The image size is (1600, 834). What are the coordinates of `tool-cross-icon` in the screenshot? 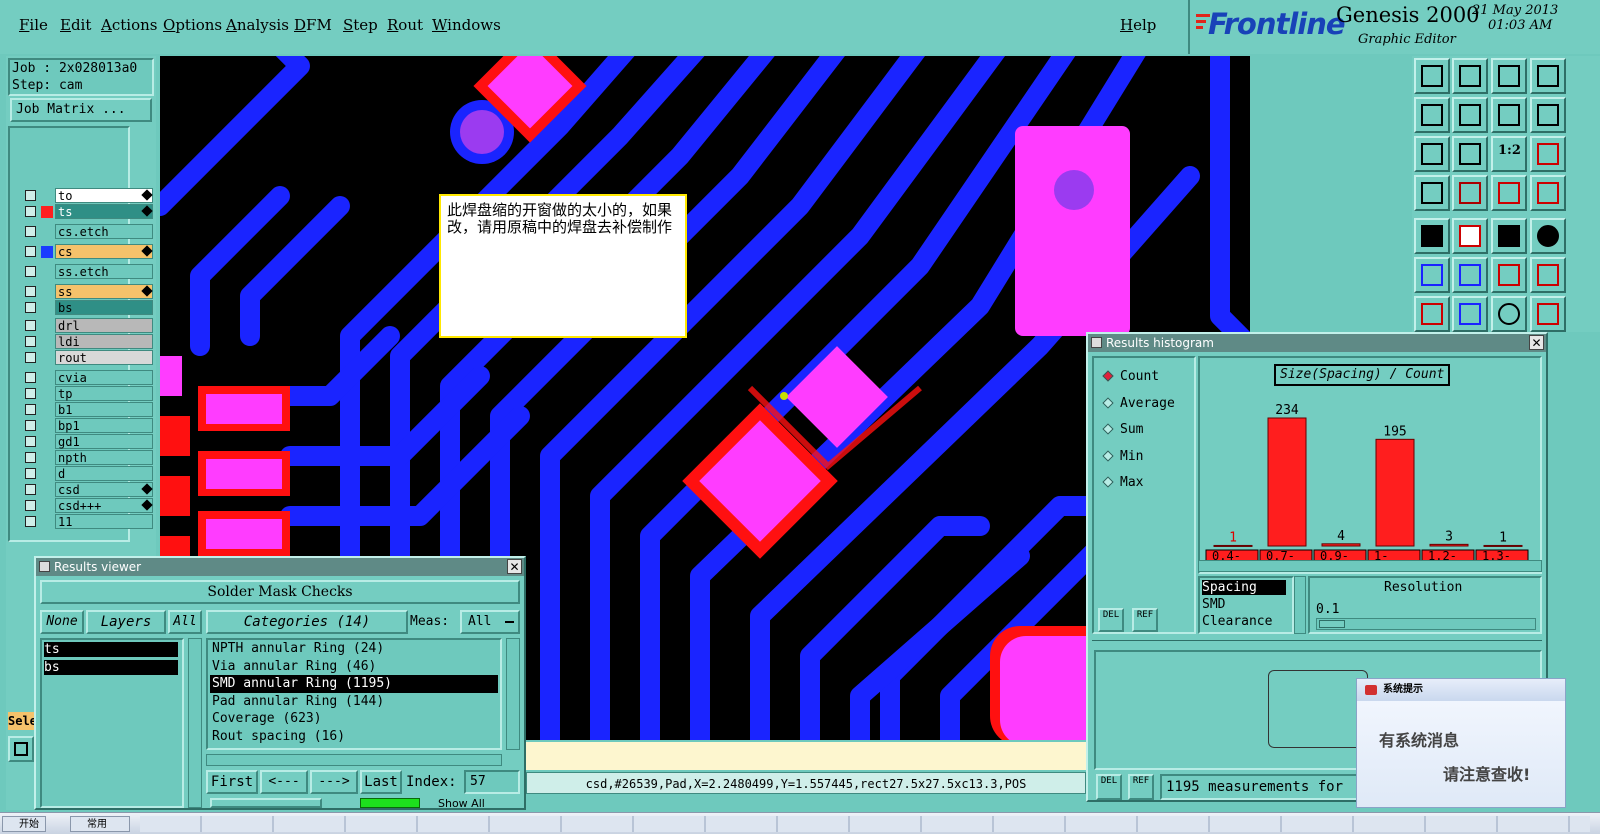 It's located at (1470, 275).